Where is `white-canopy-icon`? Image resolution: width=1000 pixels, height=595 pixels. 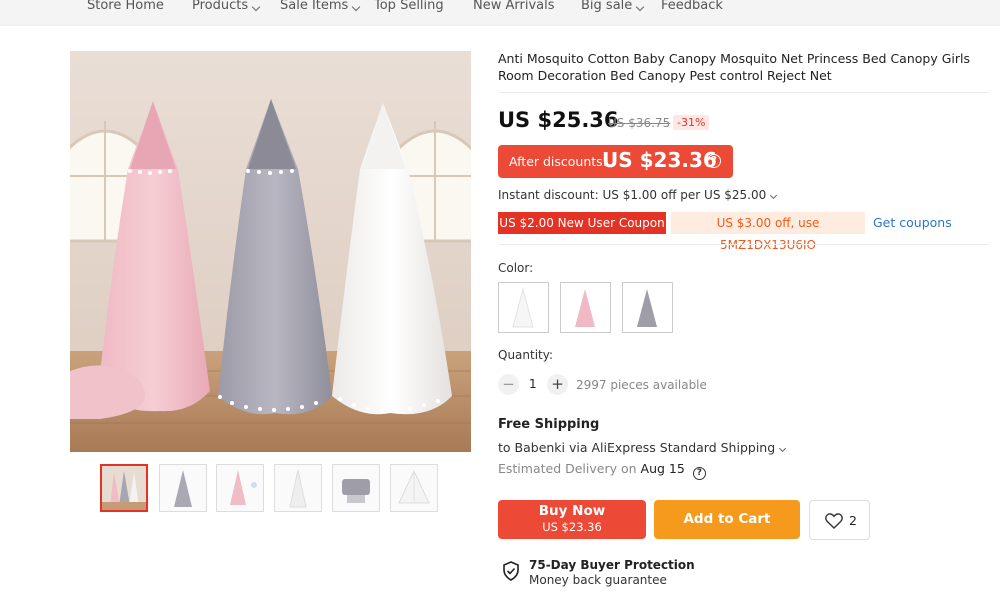
white-canopy-icon is located at coordinates (523, 307).